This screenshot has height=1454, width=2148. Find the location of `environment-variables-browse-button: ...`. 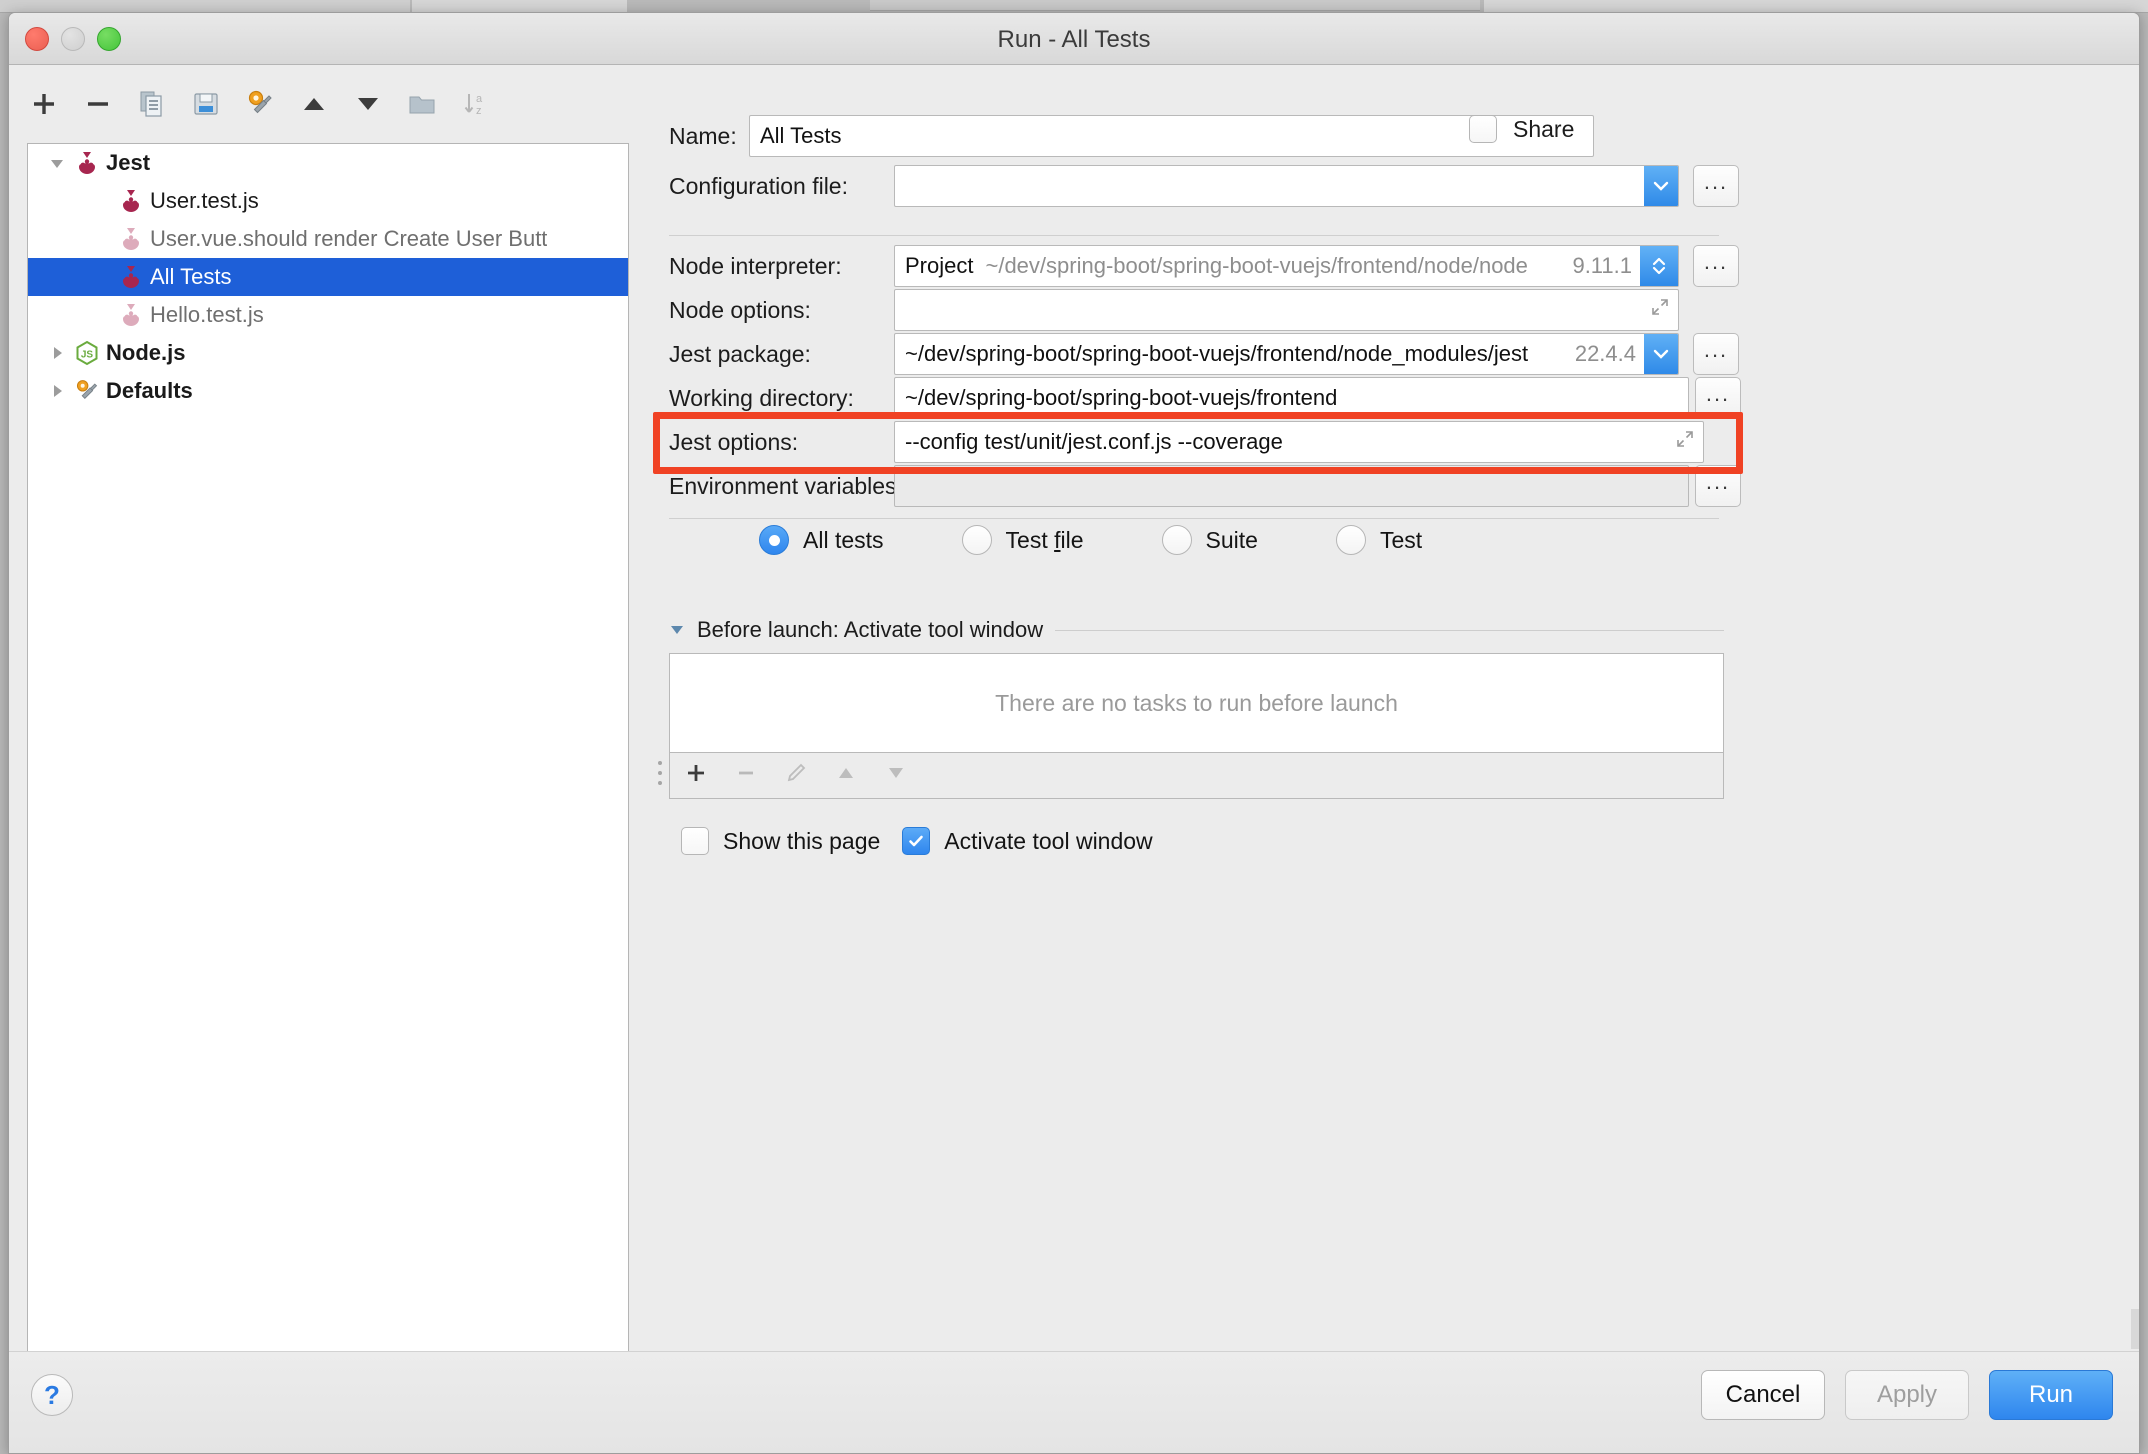

environment-variables-browse-button: ... is located at coordinates (1718, 486).